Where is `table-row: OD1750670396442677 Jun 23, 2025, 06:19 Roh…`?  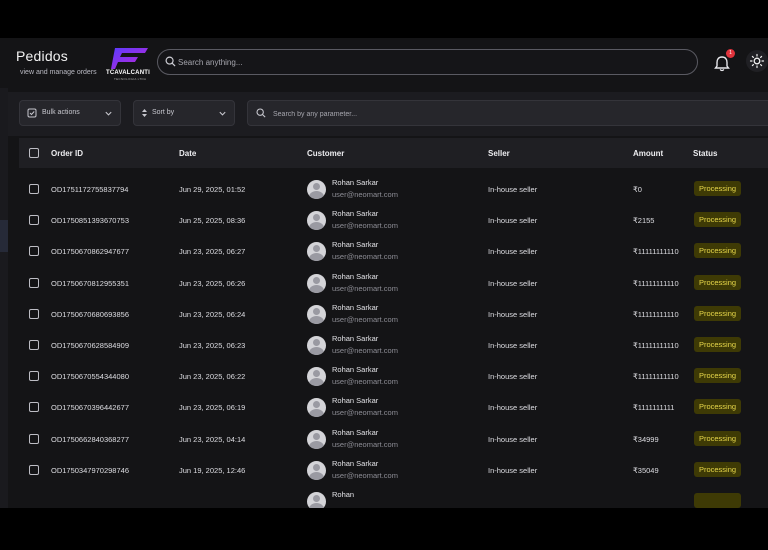
table-row: OD1750670396442677 Jun 23, 2025, 06:19 Roh… is located at coordinates (393, 407).